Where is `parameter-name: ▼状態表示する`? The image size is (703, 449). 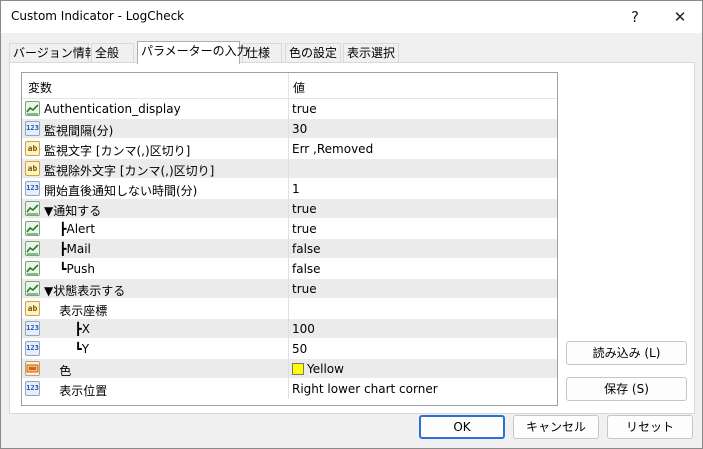 parameter-name: ▼状態表示する is located at coordinates (85, 291).